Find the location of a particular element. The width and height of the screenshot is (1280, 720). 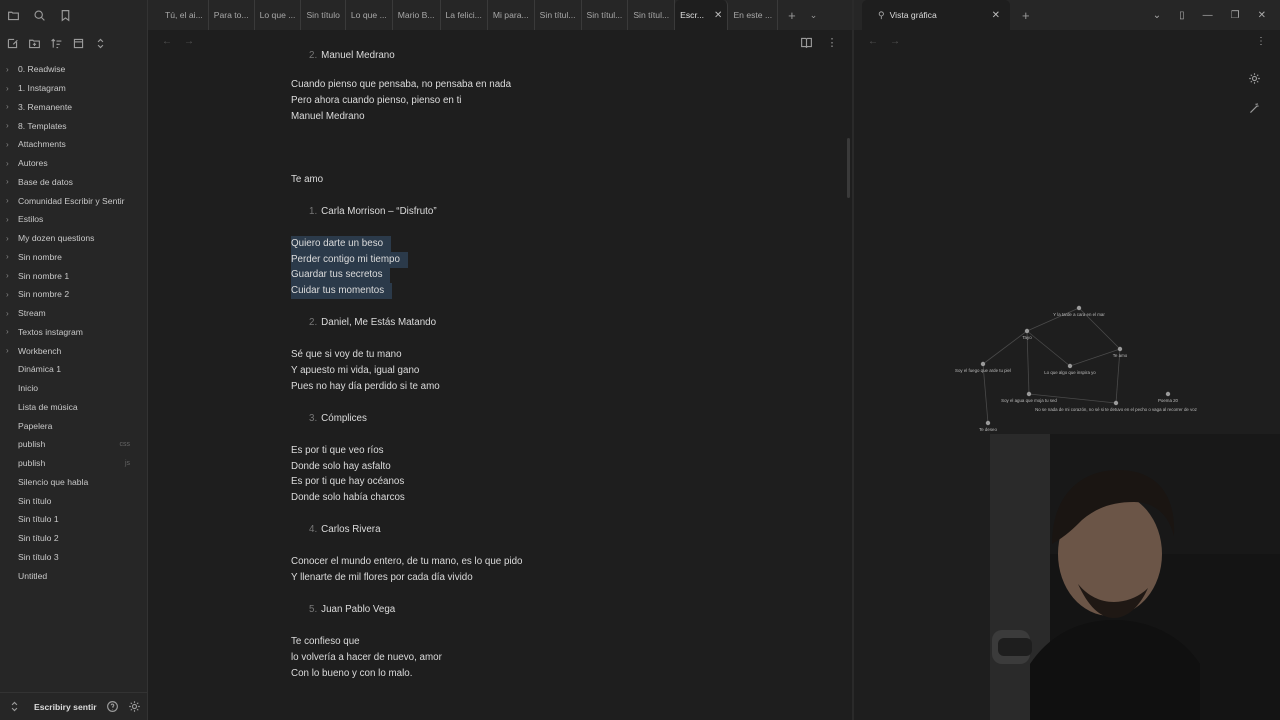

vault-switcher: Escribiry sentir is located at coordinates (74, 706).